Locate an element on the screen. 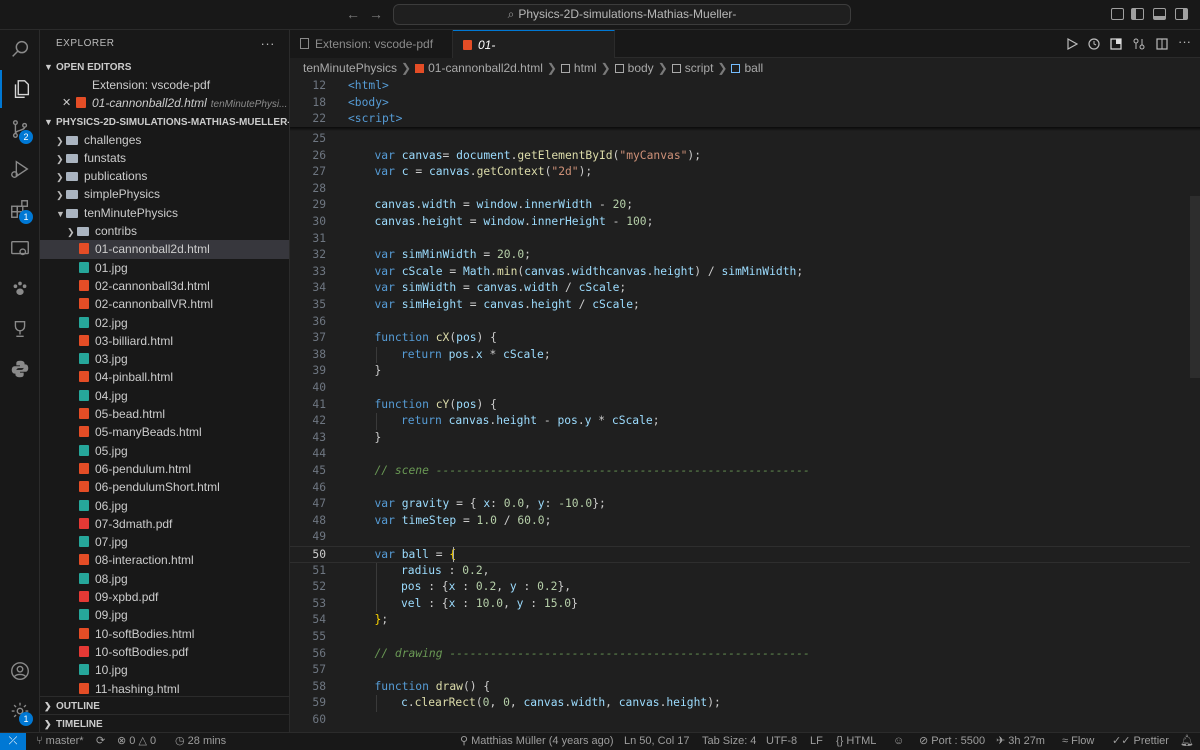 This screenshot has width=1200, height=750. code-line: 52 pos : {x : 0.2, y : 0.2}, is located at coordinates (740, 587).